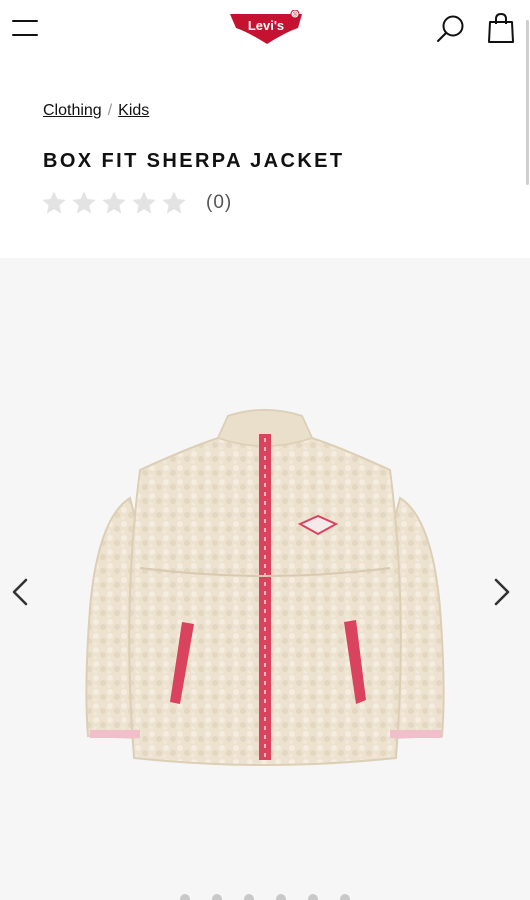 The width and height of the screenshot is (530, 900). I want to click on site-header: Levi's ®, so click(265, 30).